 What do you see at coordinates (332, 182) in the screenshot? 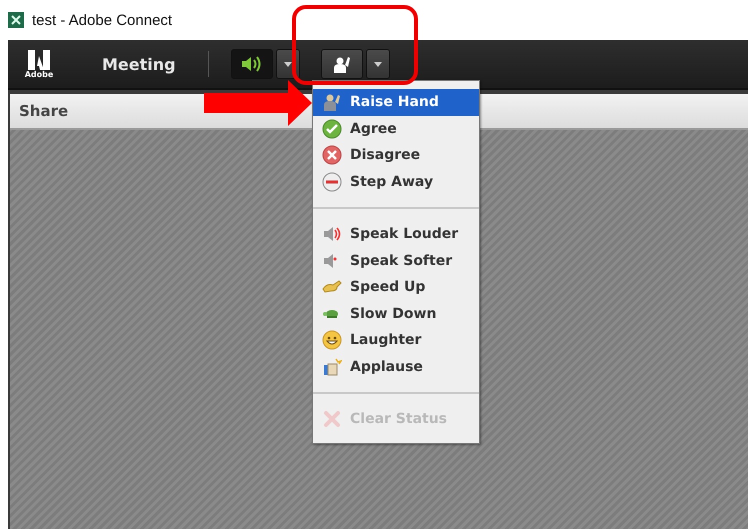
I see `minus-circle-icon` at bounding box center [332, 182].